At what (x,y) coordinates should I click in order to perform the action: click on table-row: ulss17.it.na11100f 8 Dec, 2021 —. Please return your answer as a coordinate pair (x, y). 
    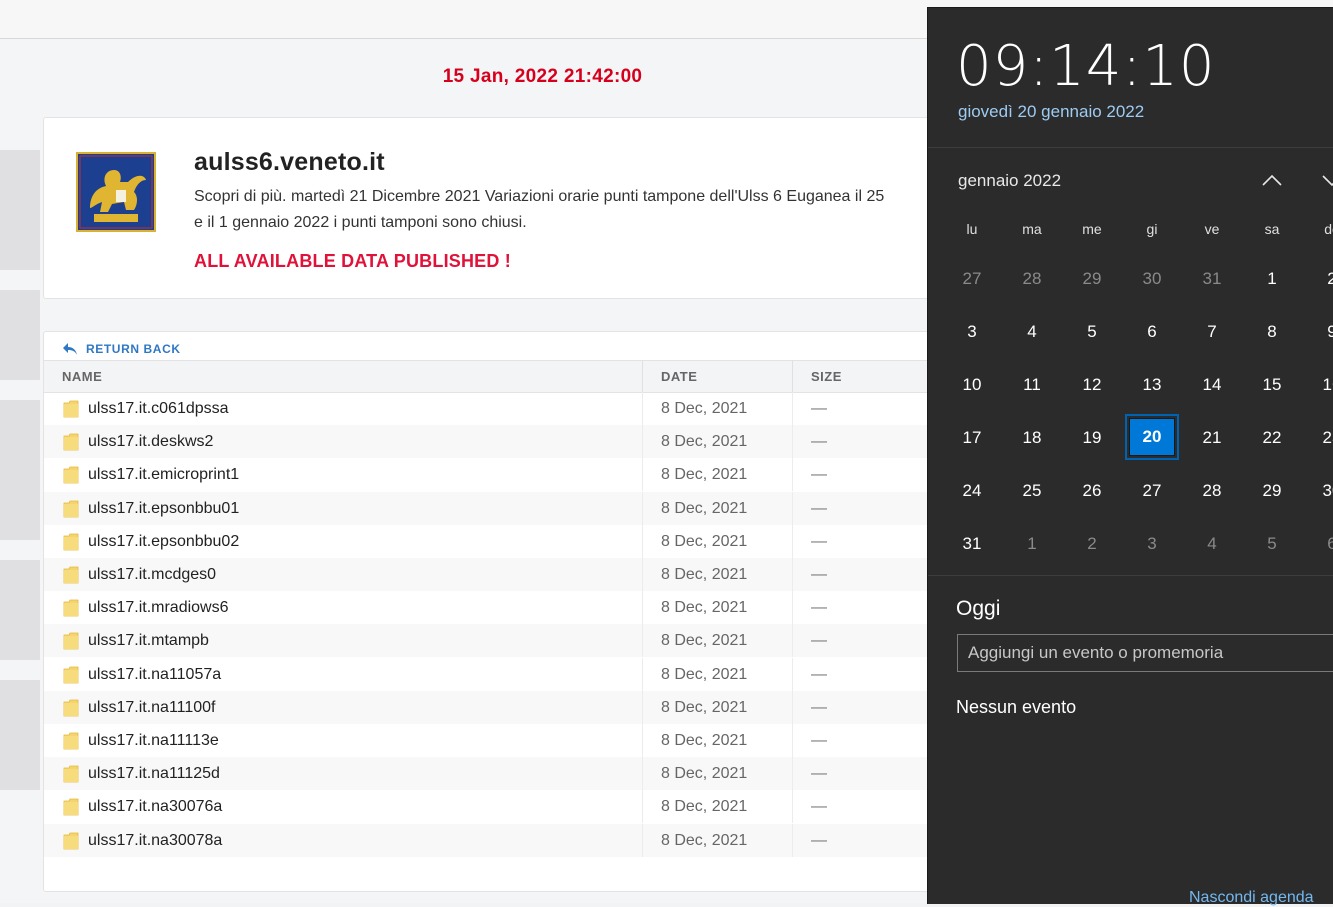
    Looking at the image, I should click on (544, 707).